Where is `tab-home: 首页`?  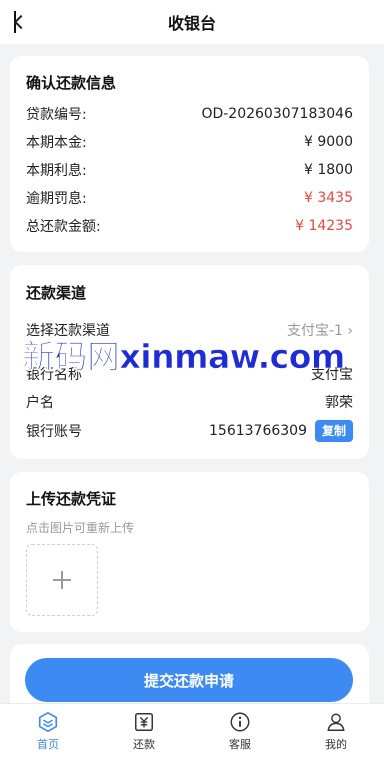
tab-home: 首页 is located at coordinates (48, 732).